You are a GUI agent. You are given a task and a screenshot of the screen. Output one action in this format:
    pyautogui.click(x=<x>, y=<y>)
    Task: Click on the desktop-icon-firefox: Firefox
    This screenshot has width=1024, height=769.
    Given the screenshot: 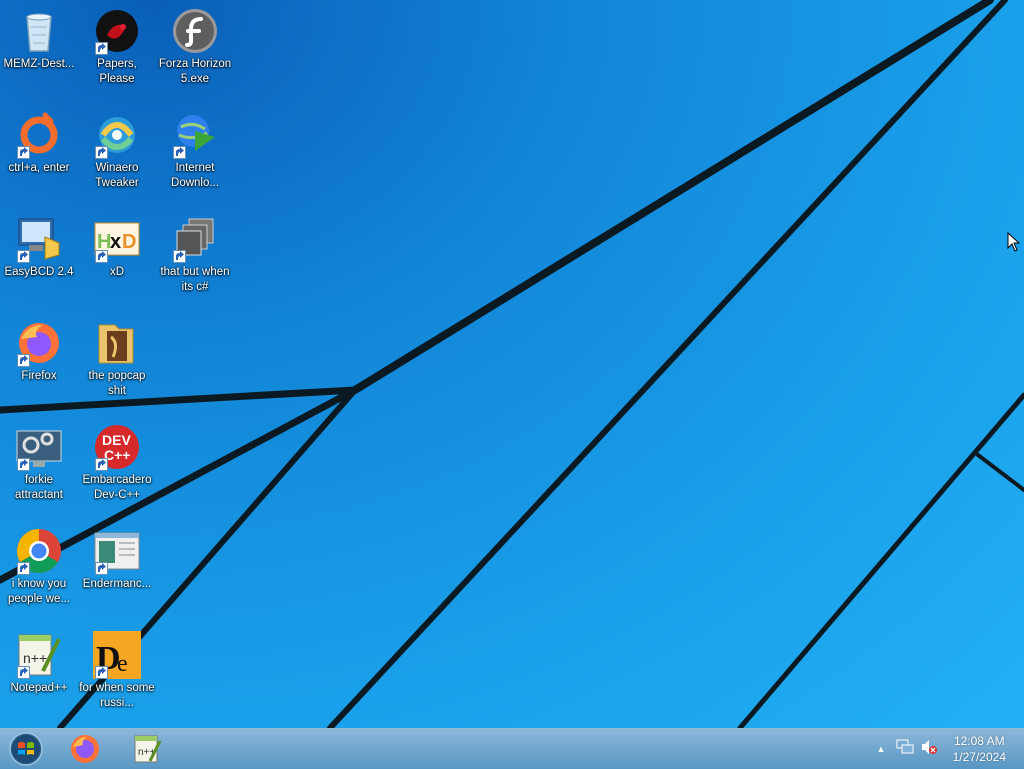 What is the action you would take?
    pyautogui.click(x=39, y=365)
    